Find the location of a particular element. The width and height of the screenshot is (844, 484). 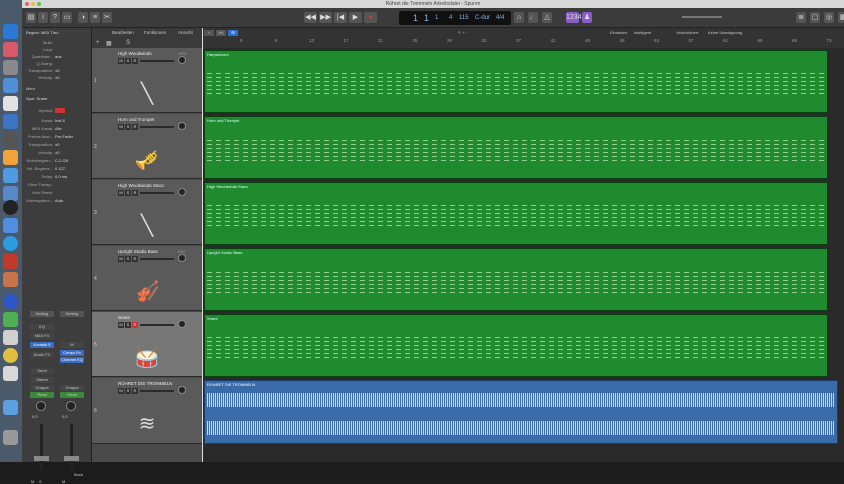

arrange-icon: ▦ is located at coordinates (109, 43).